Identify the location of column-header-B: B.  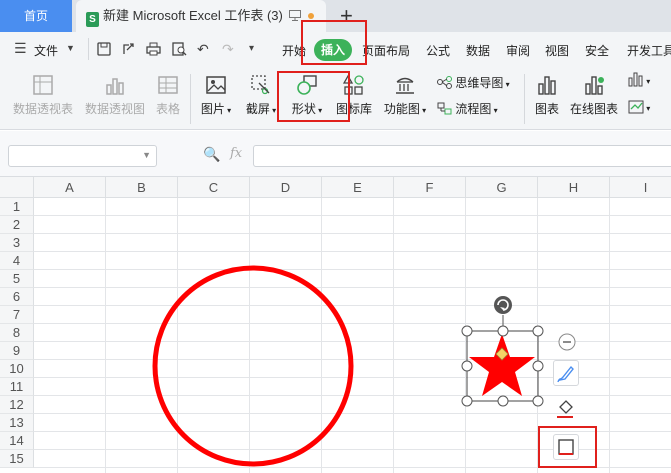
(142, 187).